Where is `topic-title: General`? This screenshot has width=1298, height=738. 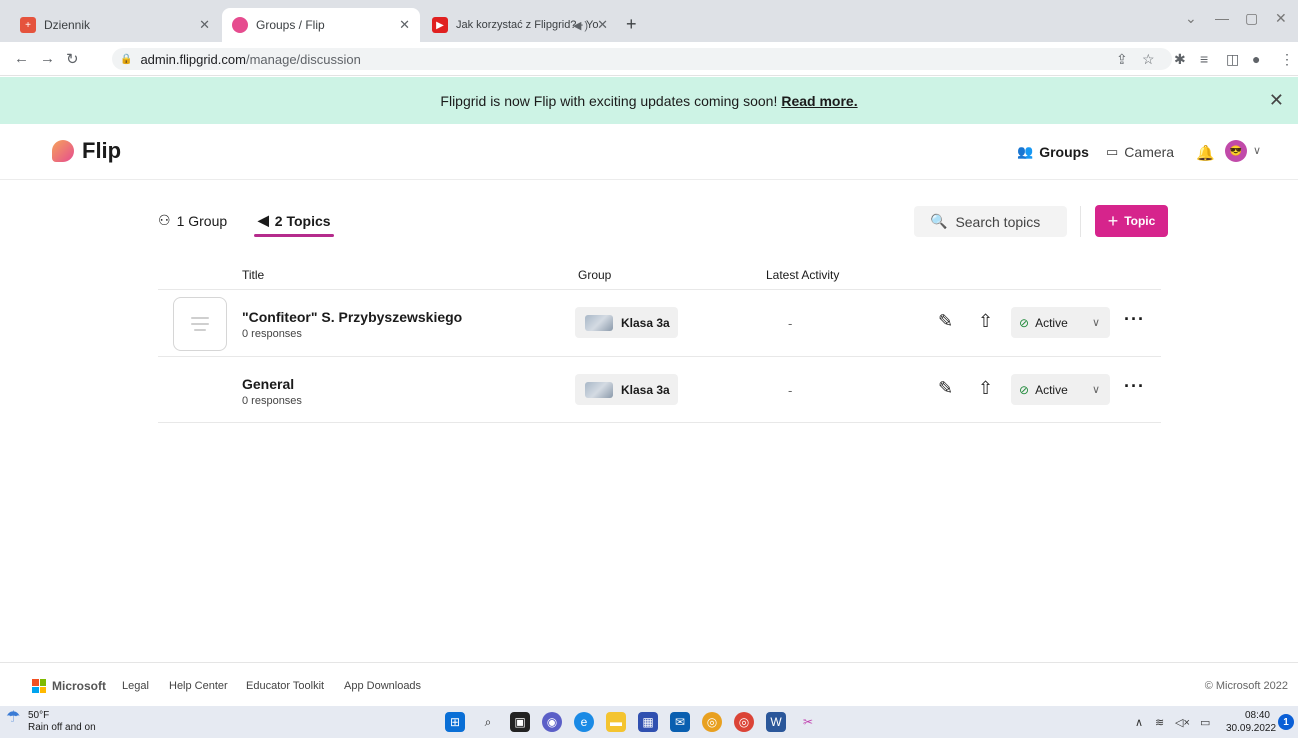 topic-title: General is located at coordinates (268, 384).